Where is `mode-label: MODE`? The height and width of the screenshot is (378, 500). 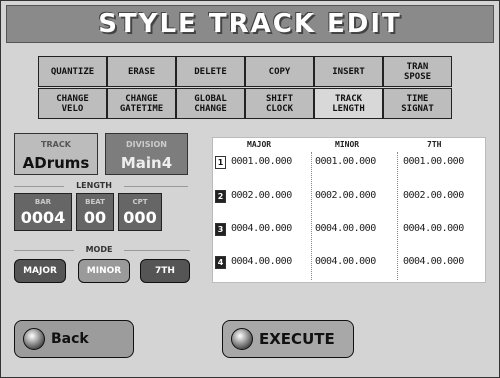
mode-label: MODE is located at coordinates (99, 249).